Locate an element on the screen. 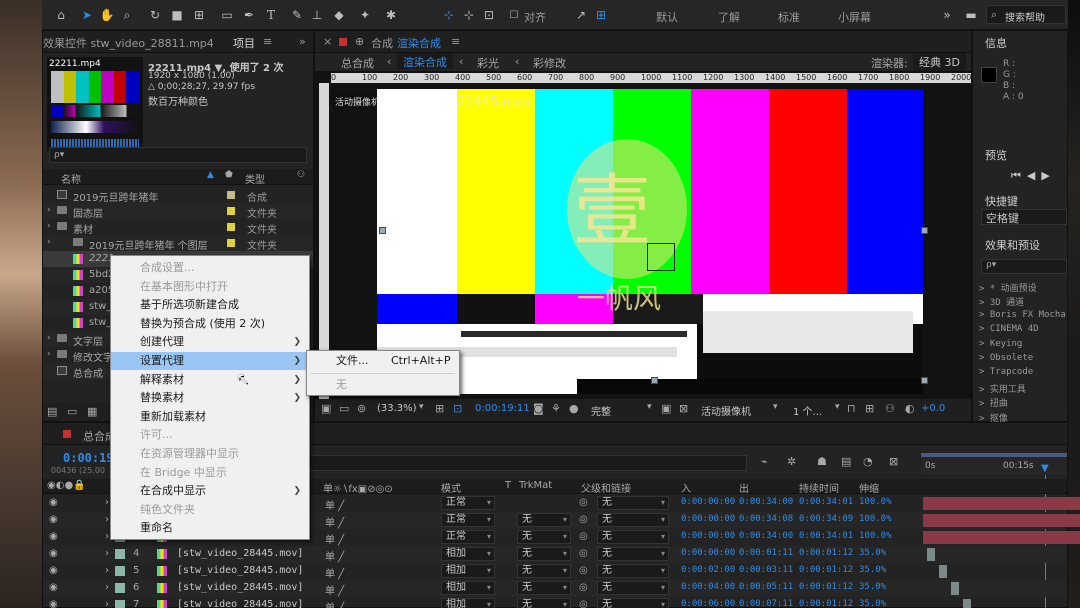 The height and width of the screenshot is (608, 1080). camera-tool-icon: ■ is located at coordinates (177, 15).